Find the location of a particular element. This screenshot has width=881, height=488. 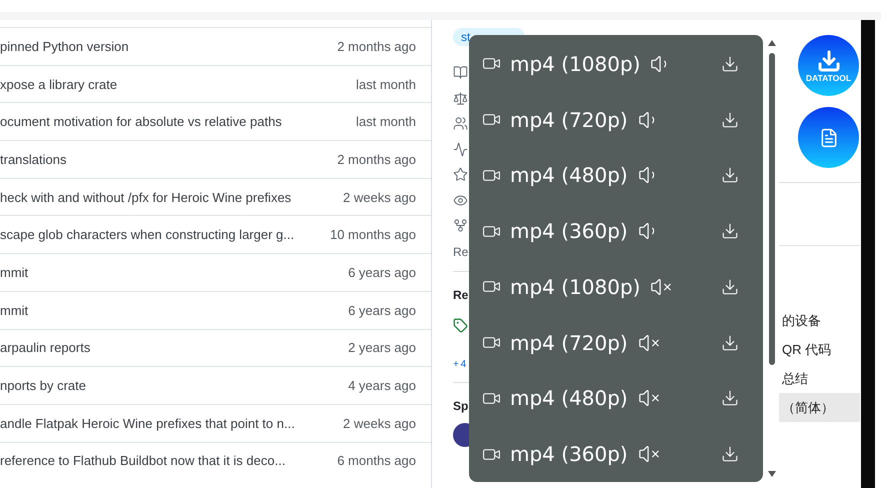

scroll-down-icon is located at coordinates (772, 474).